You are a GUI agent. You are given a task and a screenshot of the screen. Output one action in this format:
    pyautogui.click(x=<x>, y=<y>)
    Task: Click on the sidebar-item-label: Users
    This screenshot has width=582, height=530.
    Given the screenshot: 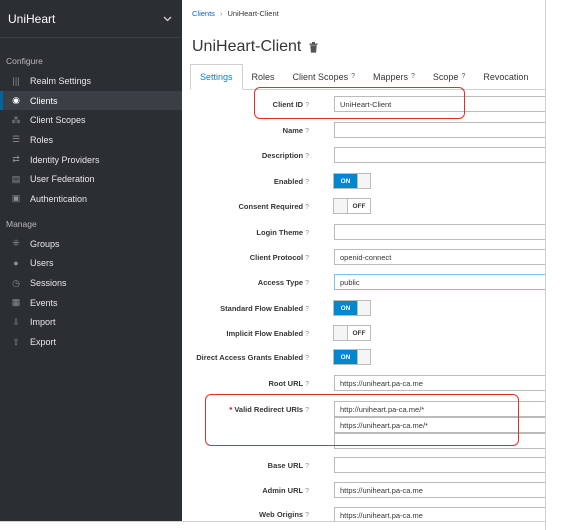 What is the action you would take?
    pyautogui.click(x=42, y=263)
    